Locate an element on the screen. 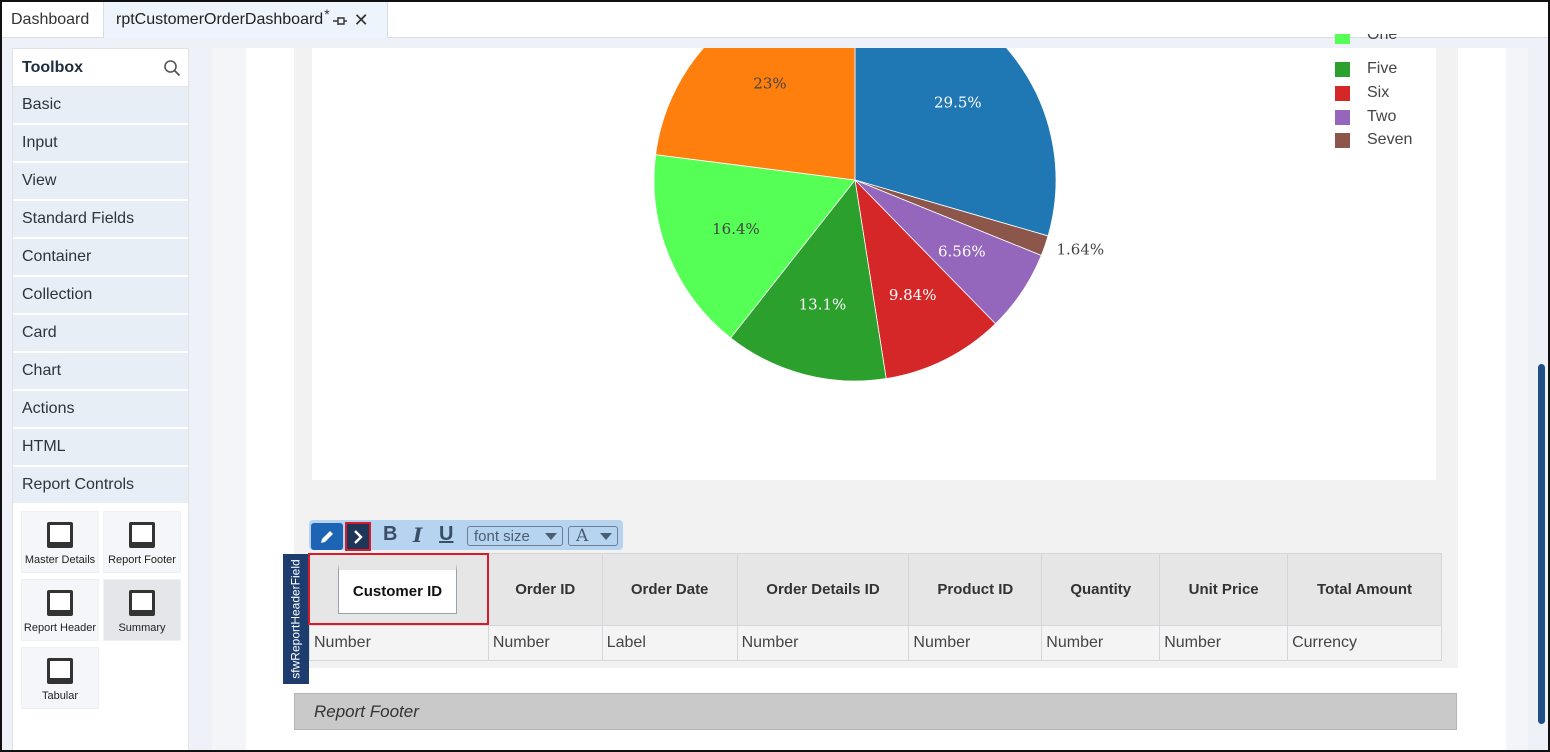 Image resolution: width=1550 pixels, height=752 pixels. column-header-label: Order Date is located at coordinates (669, 589).